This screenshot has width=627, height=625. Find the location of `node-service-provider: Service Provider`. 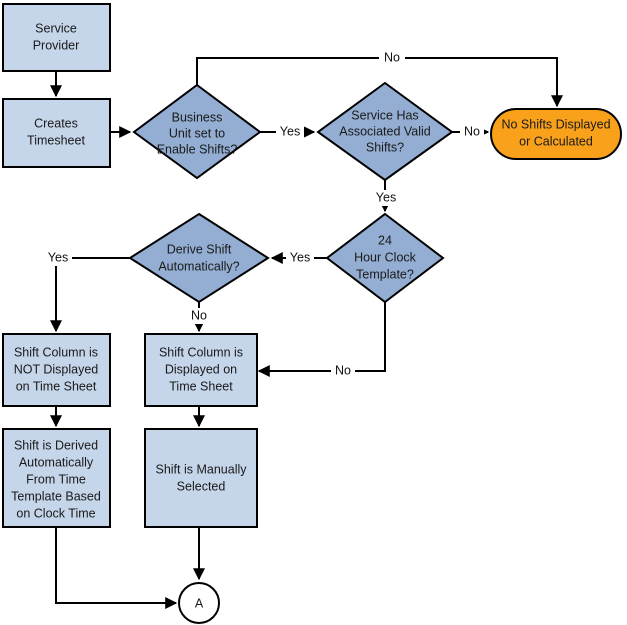

node-service-provider: Service Provider is located at coordinates (56, 37).